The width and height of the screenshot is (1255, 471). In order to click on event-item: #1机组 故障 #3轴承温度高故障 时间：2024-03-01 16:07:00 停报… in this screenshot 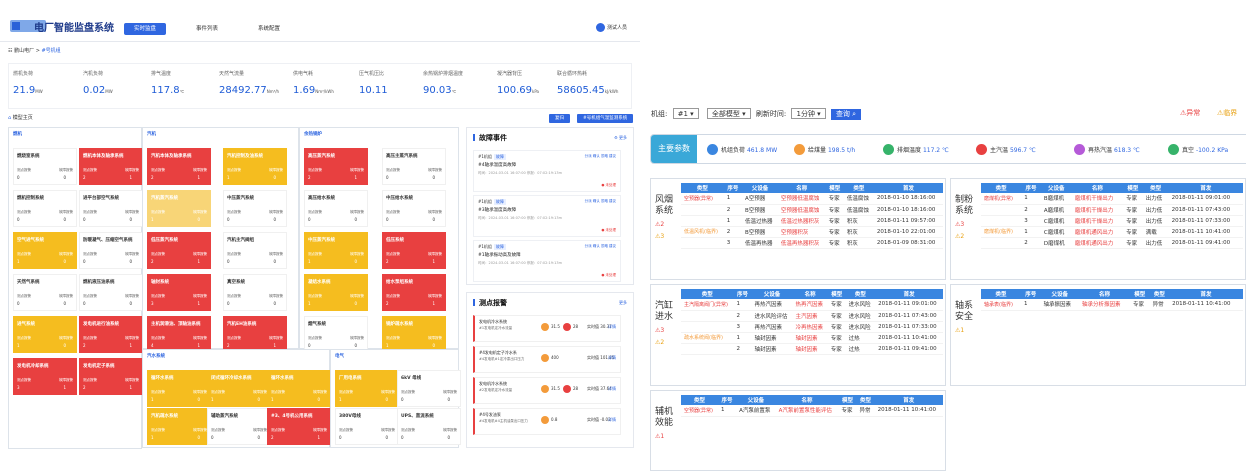, I will do `click(547, 216)`.